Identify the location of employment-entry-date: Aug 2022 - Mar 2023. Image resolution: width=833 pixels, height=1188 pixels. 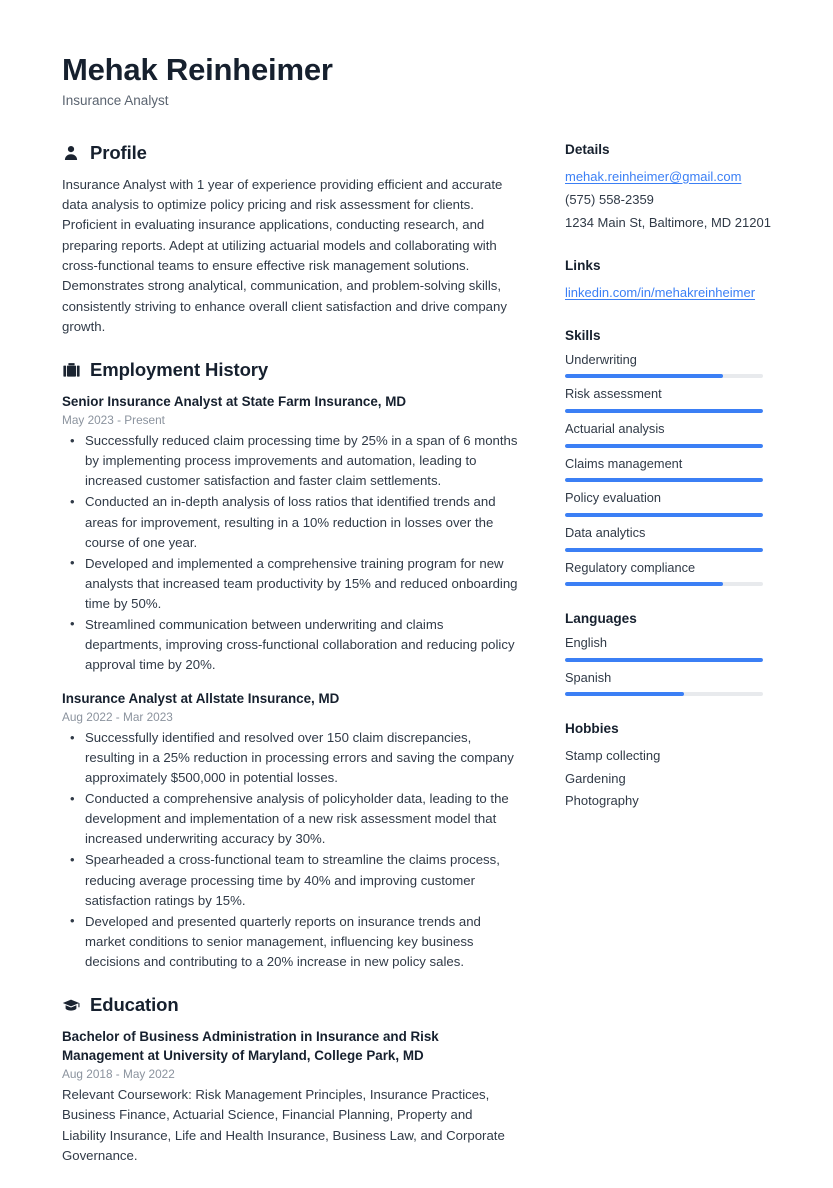
(117, 717).